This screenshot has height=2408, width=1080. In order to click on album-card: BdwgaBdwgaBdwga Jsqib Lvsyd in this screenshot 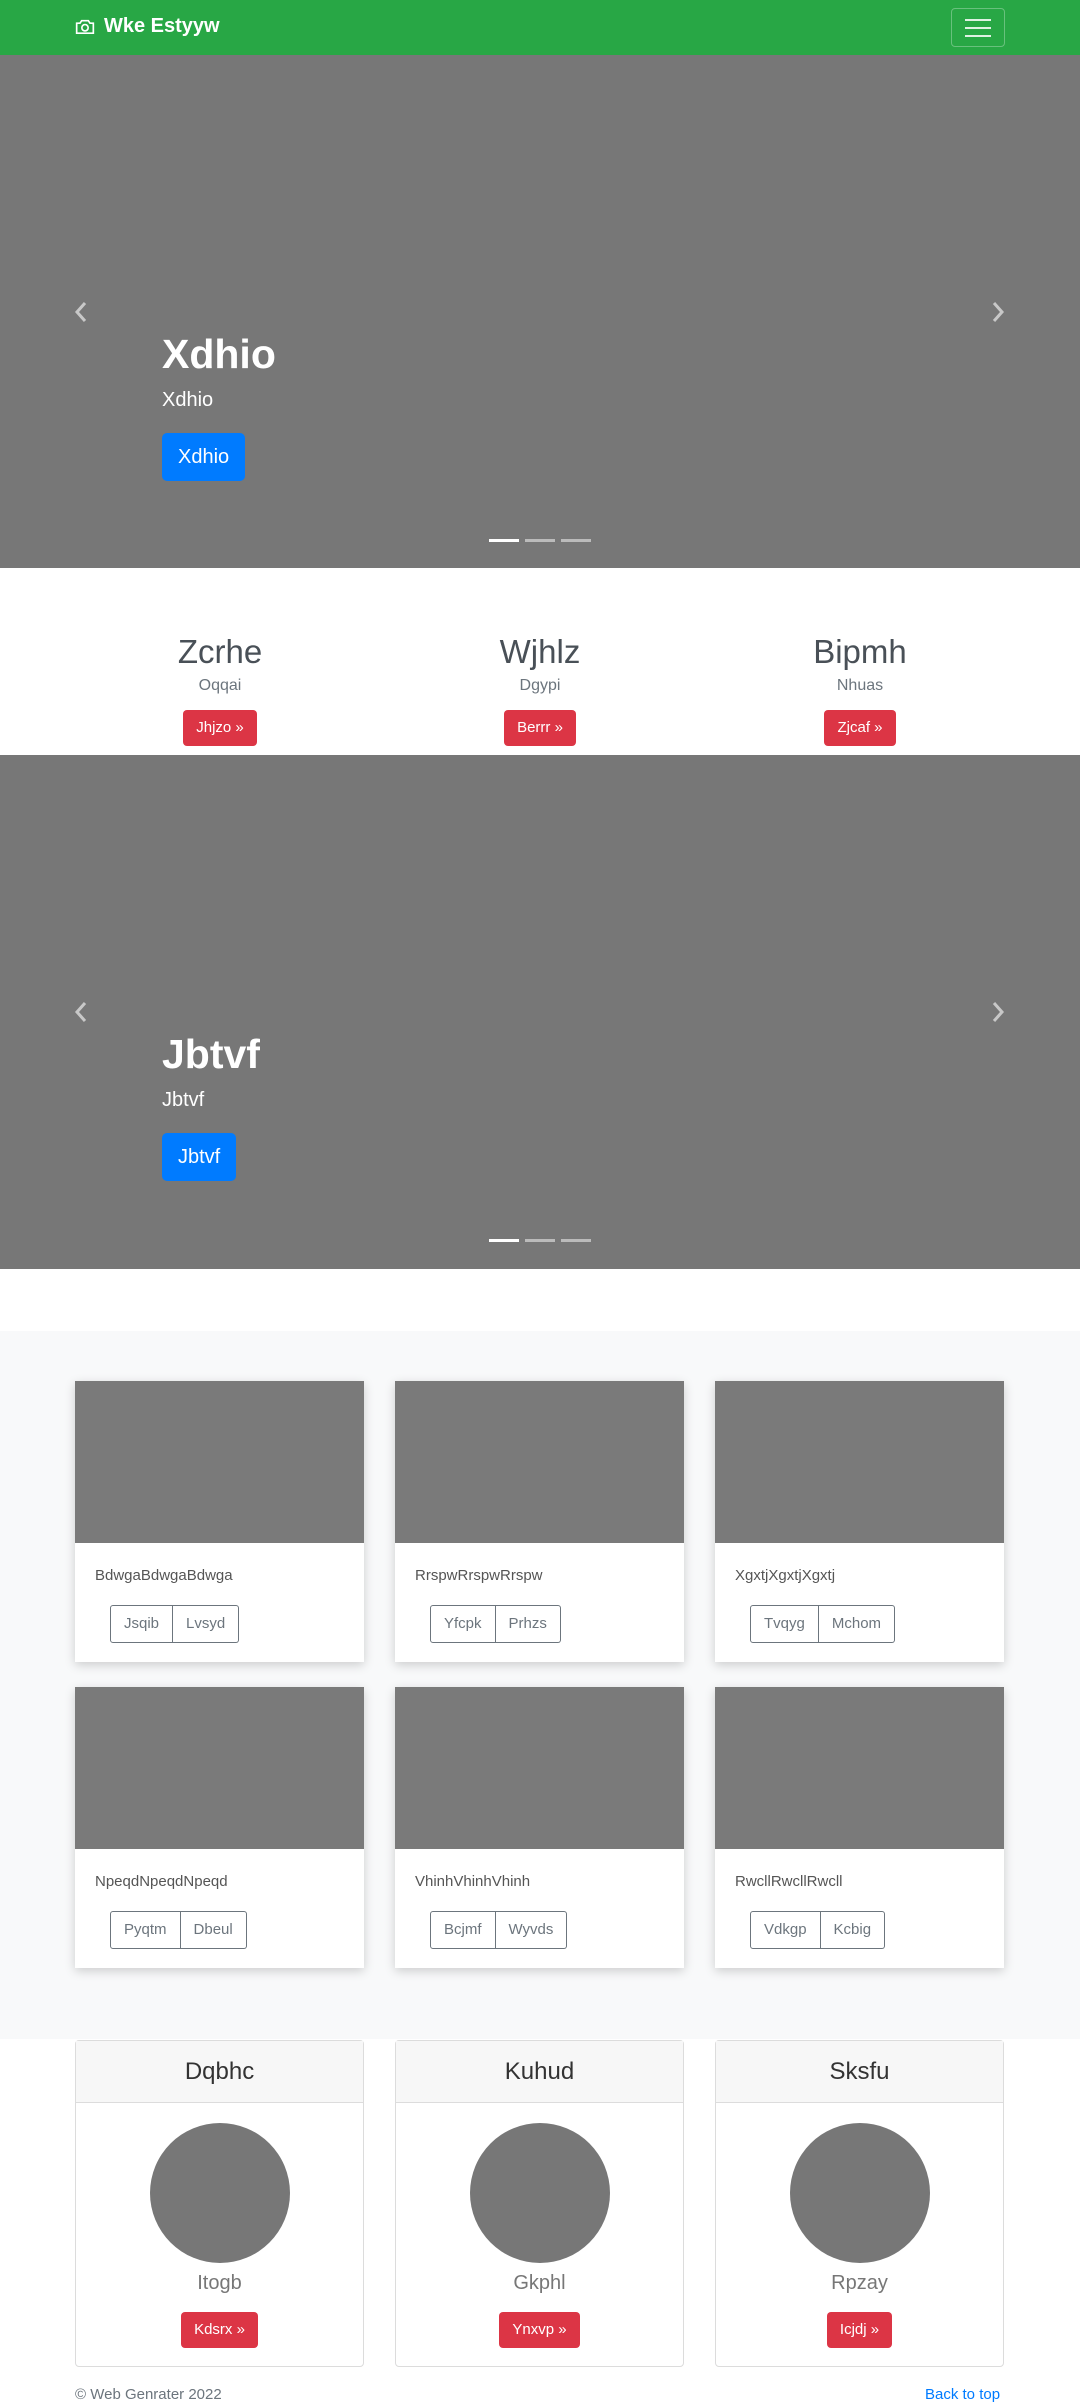, I will do `click(219, 1521)`.